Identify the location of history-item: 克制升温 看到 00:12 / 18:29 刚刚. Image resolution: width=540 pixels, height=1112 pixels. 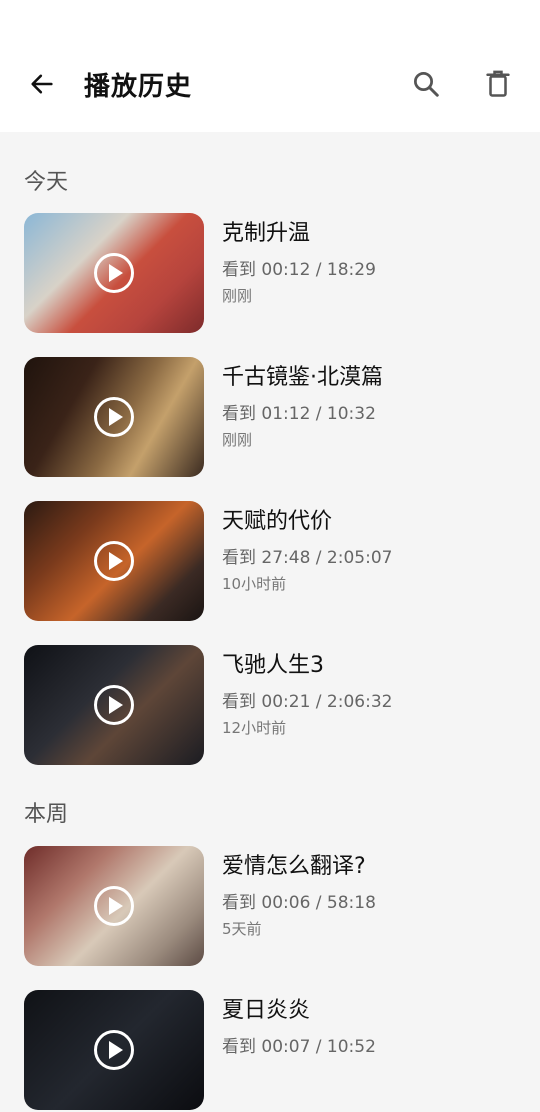
(270, 274).